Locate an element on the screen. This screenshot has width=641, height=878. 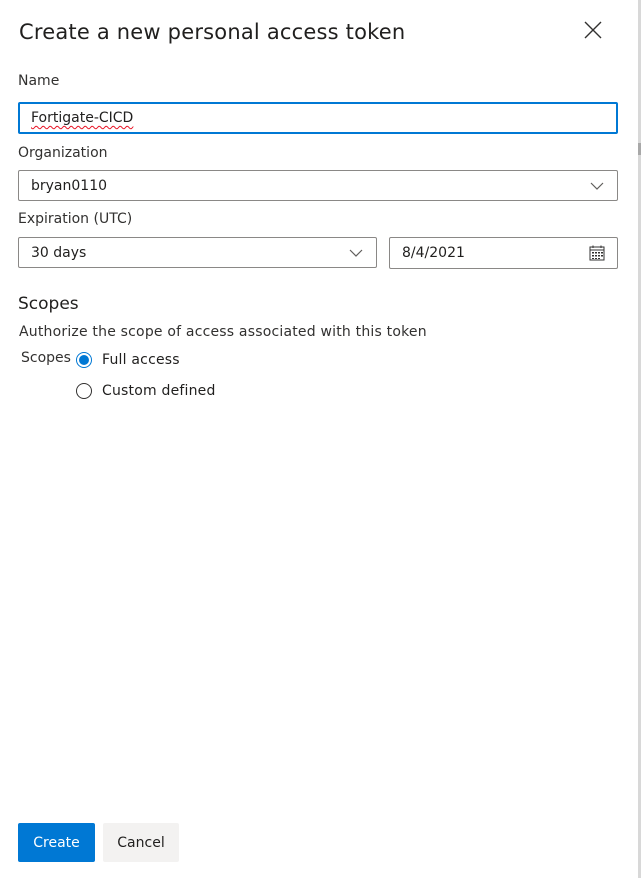
name-input: Fortigate-CICD is located at coordinates (318, 118).